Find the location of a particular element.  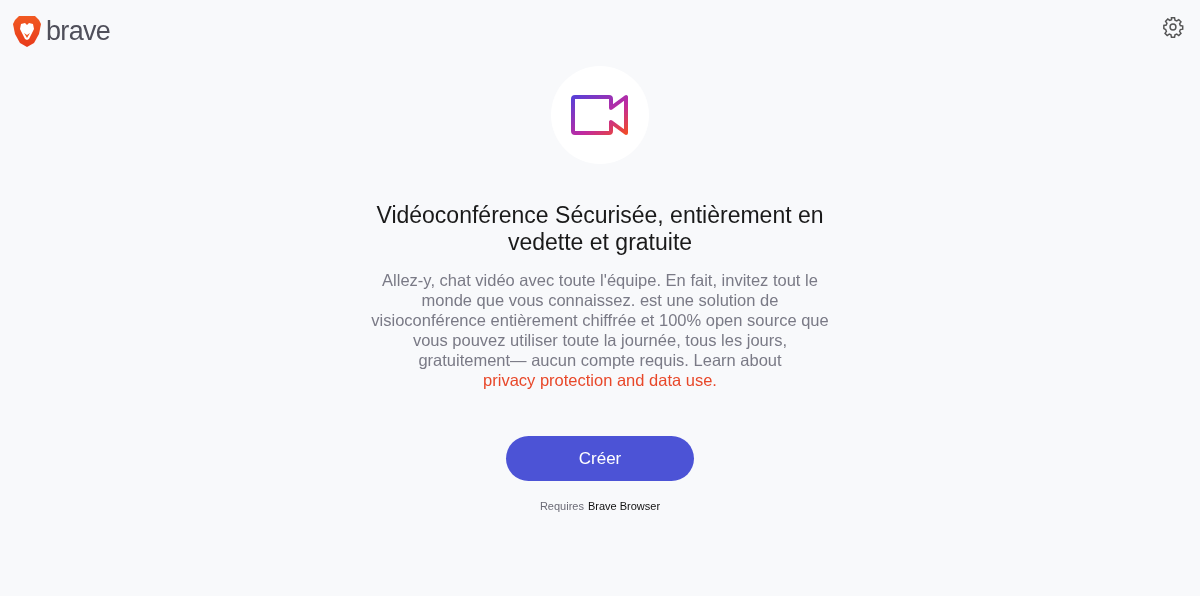

hero-title: Vidéoconférence Sécurisée, entièrement en vedette et gratuite is located at coordinates (600, 229).